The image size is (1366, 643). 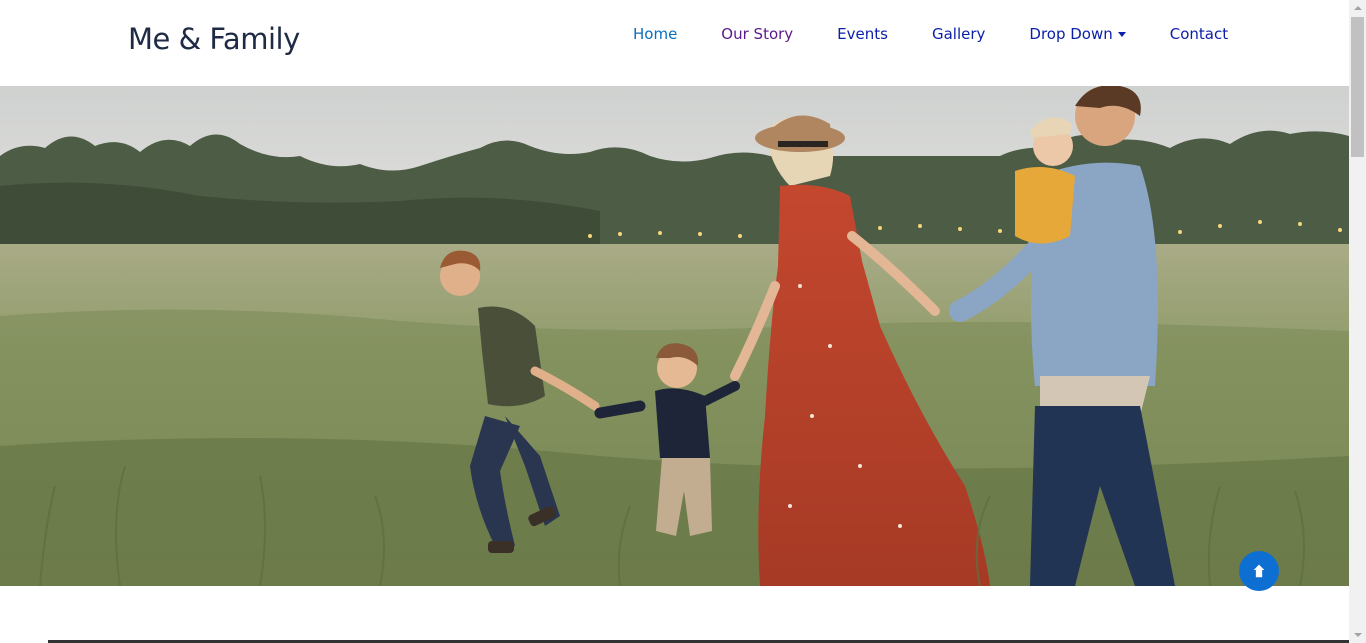 I want to click on arrow-up-icon, so click(x=1259, y=571).